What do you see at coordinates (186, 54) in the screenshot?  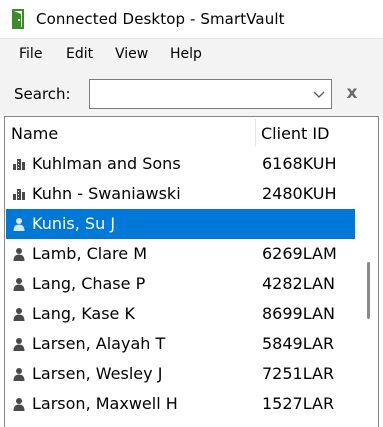 I see `menu-help: Help` at bounding box center [186, 54].